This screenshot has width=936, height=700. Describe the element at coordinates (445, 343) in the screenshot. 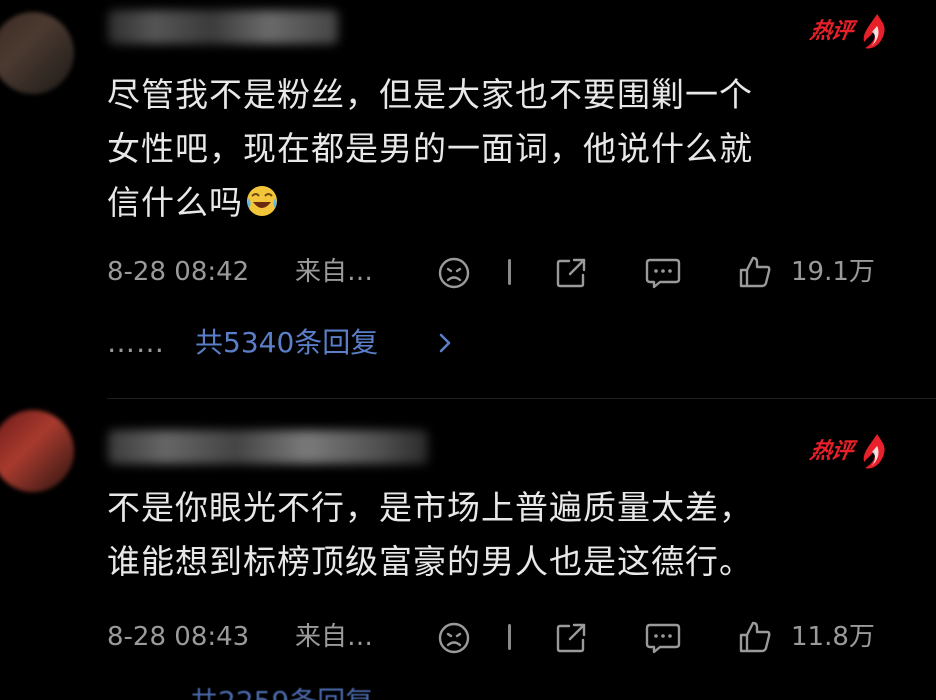

I see `chevron-right-icon` at that location.